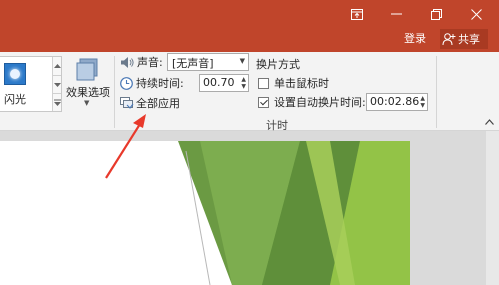 Image resolution: width=499 pixels, height=285 pixels. I want to click on annotation-arrow, so click(125, 146).